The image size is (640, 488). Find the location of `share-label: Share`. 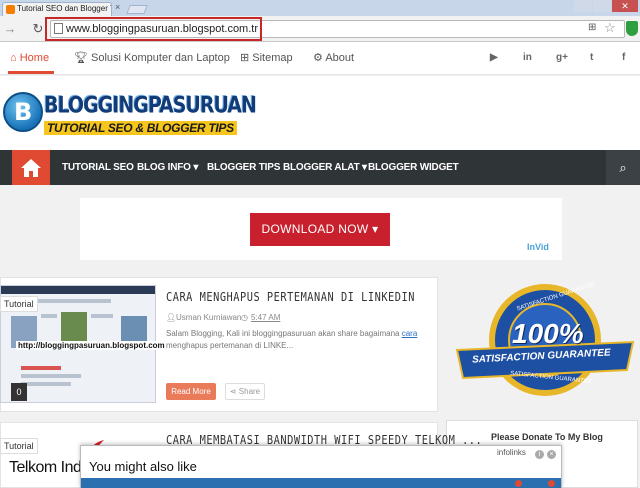

share-label: Share is located at coordinates (249, 391).